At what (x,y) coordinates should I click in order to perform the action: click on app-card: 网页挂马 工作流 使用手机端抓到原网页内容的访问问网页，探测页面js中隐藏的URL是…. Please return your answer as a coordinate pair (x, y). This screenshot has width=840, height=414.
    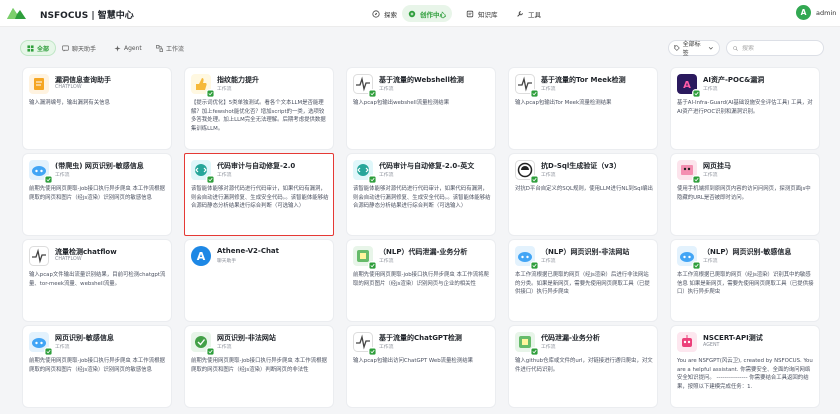
    Looking at the image, I should click on (745, 194).